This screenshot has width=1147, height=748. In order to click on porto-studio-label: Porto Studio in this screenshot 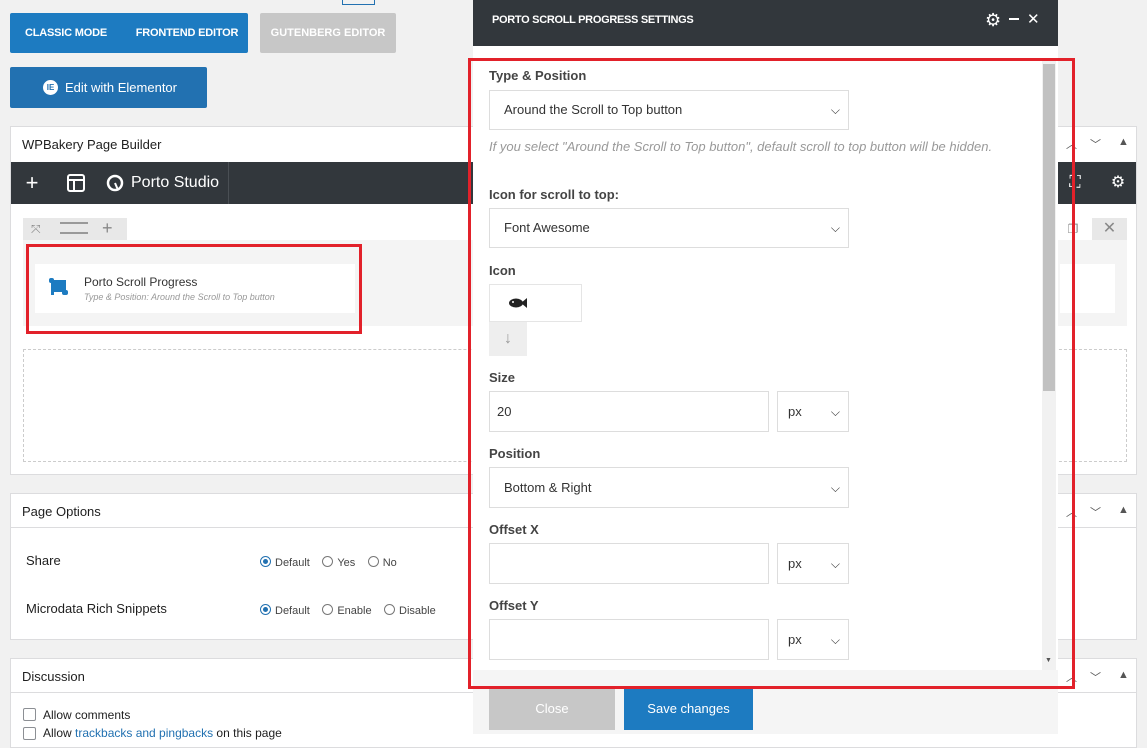, I will do `click(177, 183)`.